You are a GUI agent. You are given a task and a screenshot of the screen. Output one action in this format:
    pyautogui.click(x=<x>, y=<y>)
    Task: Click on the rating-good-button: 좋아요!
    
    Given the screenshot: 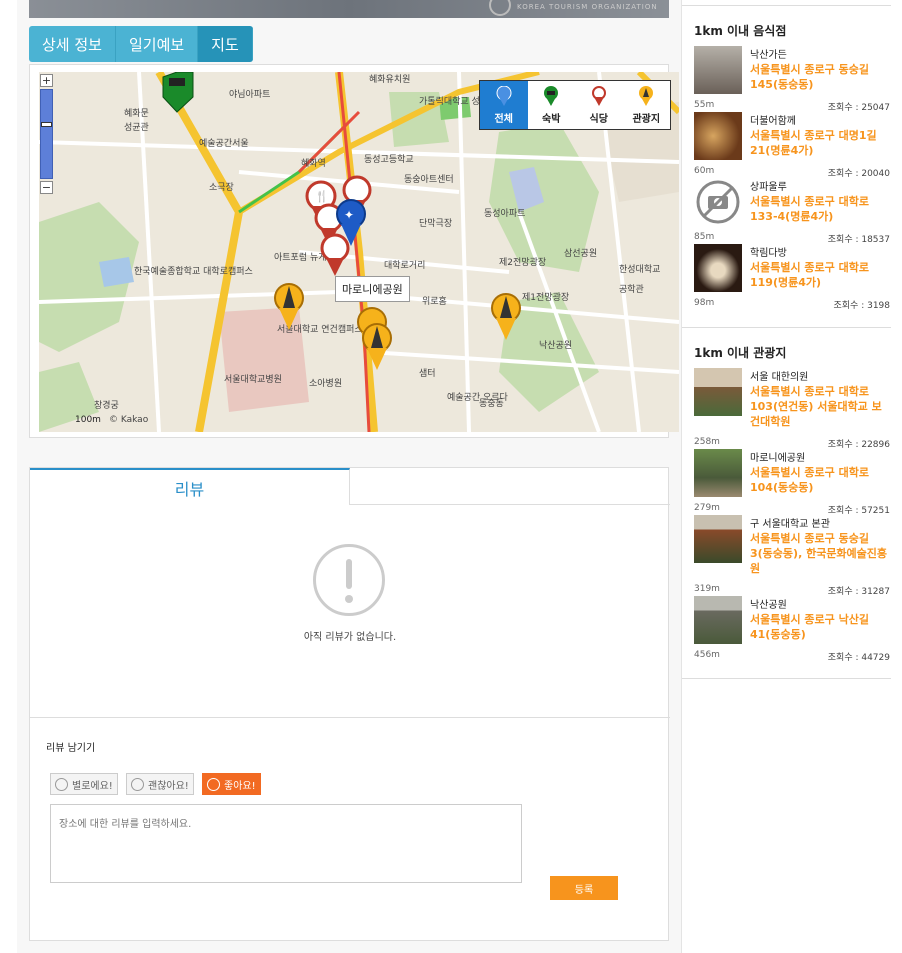 What is the action you would take?
    pyautogui.click(x=231, y=784)
    